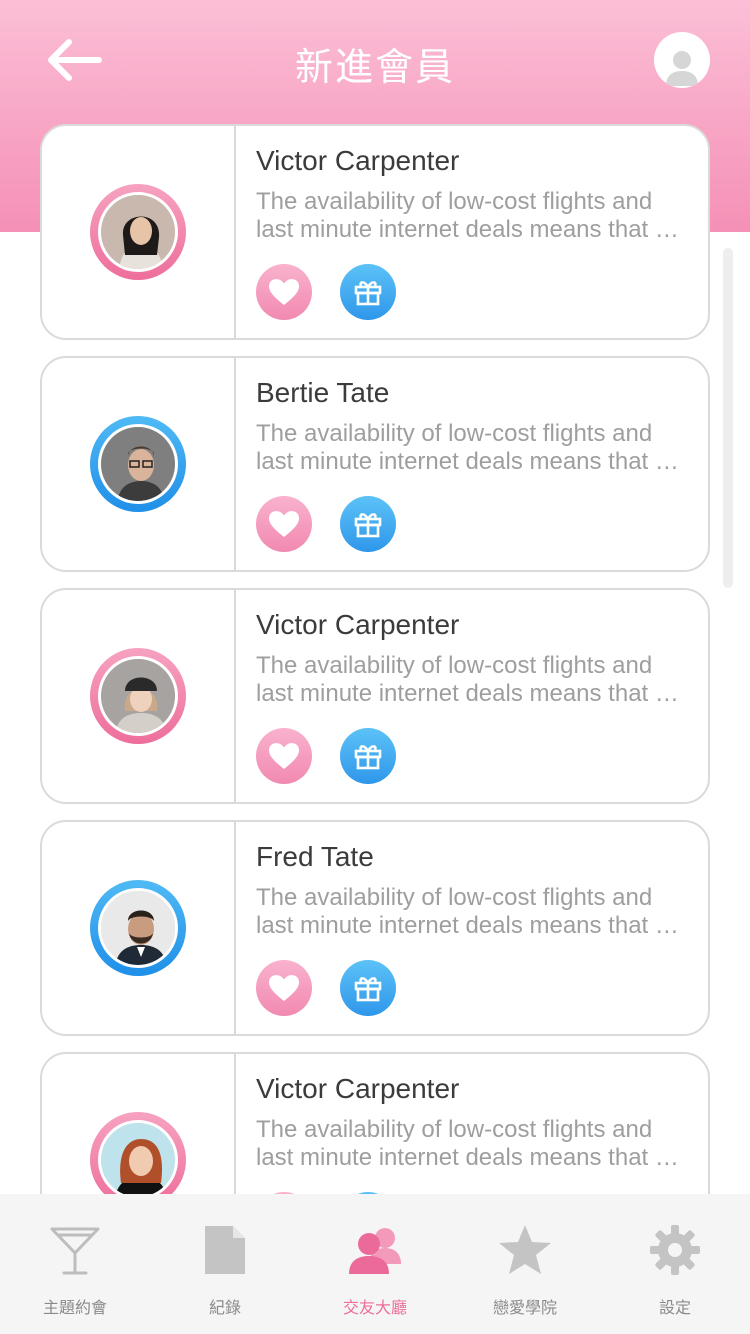 The image size is (750, 1334). I want to click on tab-label: 交友大廳, so click(374, 1307).